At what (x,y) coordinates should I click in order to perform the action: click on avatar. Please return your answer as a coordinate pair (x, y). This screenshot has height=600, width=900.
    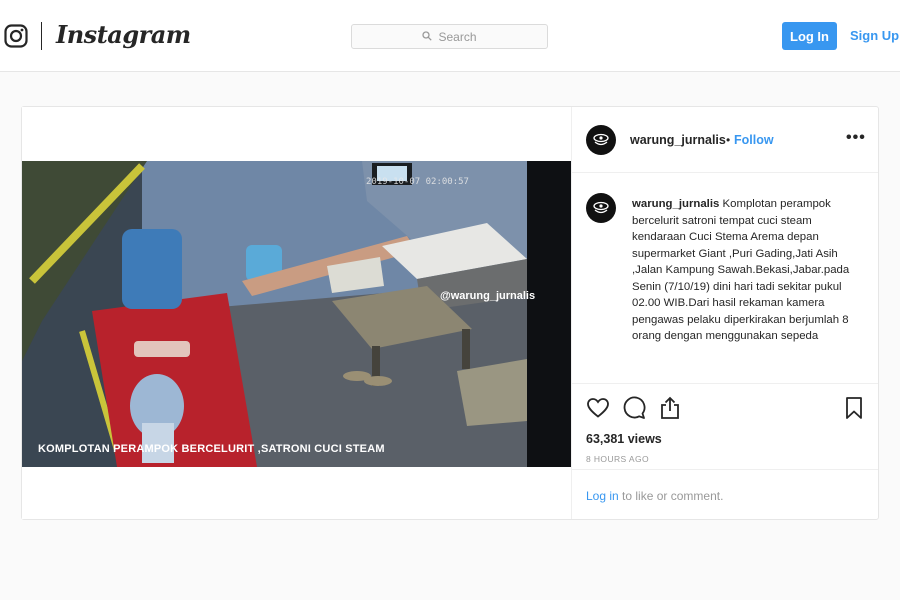
    Looking at the image, I should click on (601, 140).